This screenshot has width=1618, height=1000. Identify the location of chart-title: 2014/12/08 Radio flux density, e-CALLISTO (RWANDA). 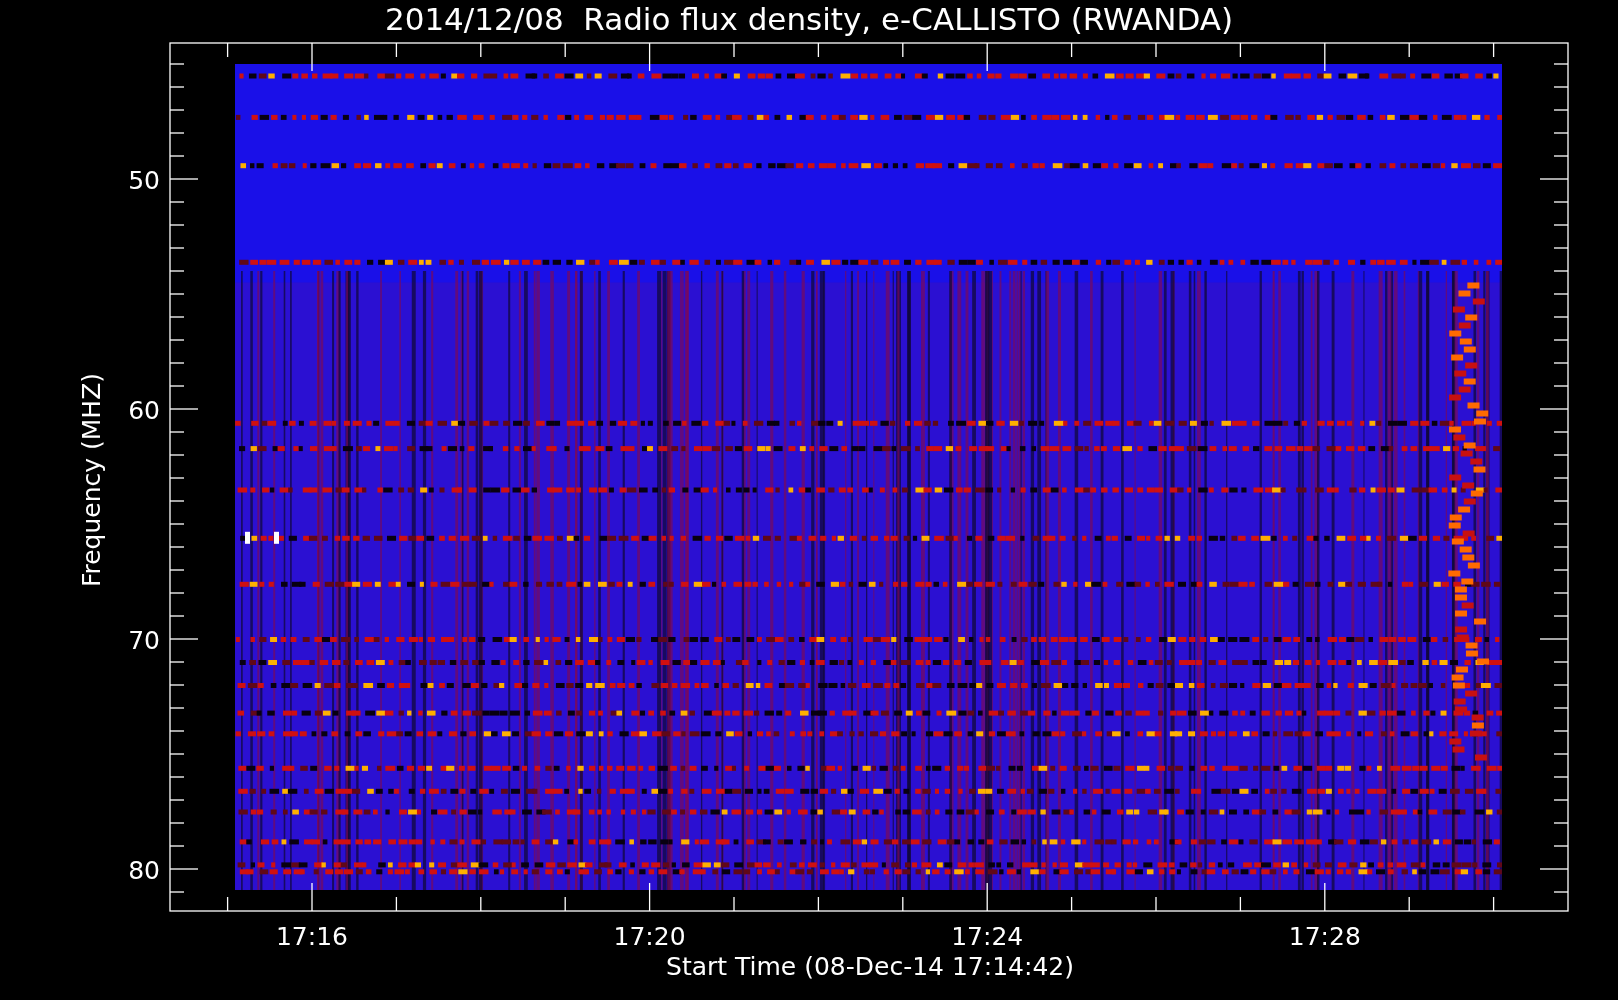
(809, 19).